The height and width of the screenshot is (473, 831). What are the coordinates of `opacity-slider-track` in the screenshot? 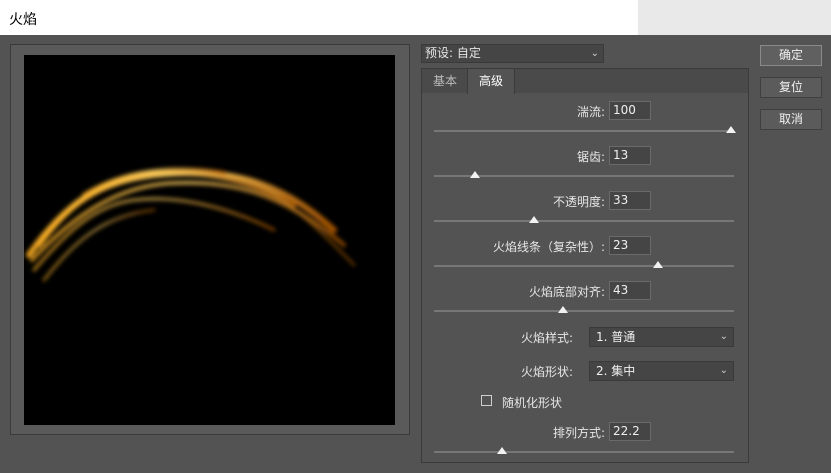 It's located at (584, 221).